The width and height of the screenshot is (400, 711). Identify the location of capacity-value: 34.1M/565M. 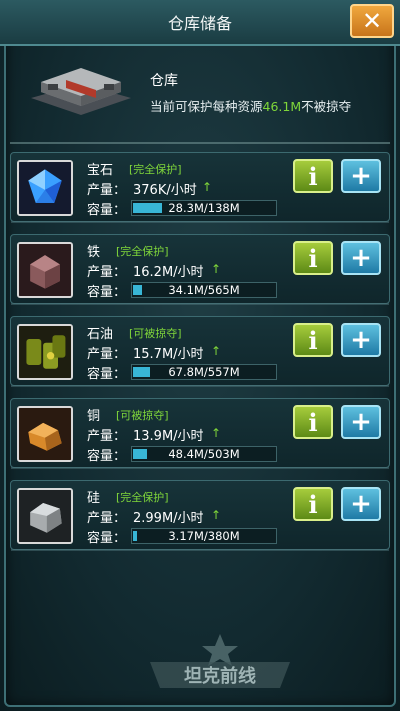
(204, 290).